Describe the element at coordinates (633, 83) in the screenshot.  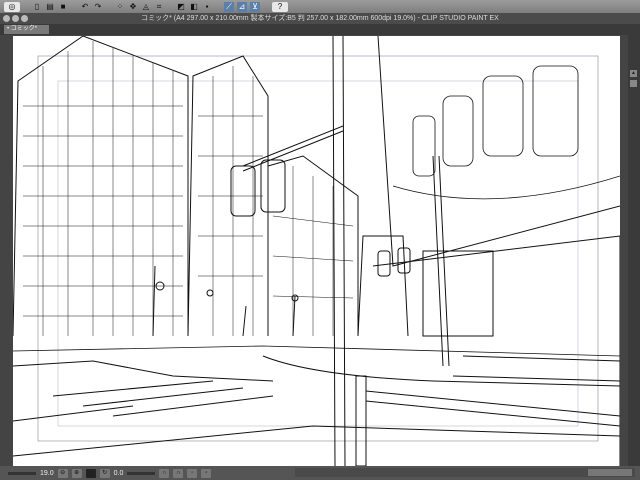
I see `scroll-thumb` at that location.